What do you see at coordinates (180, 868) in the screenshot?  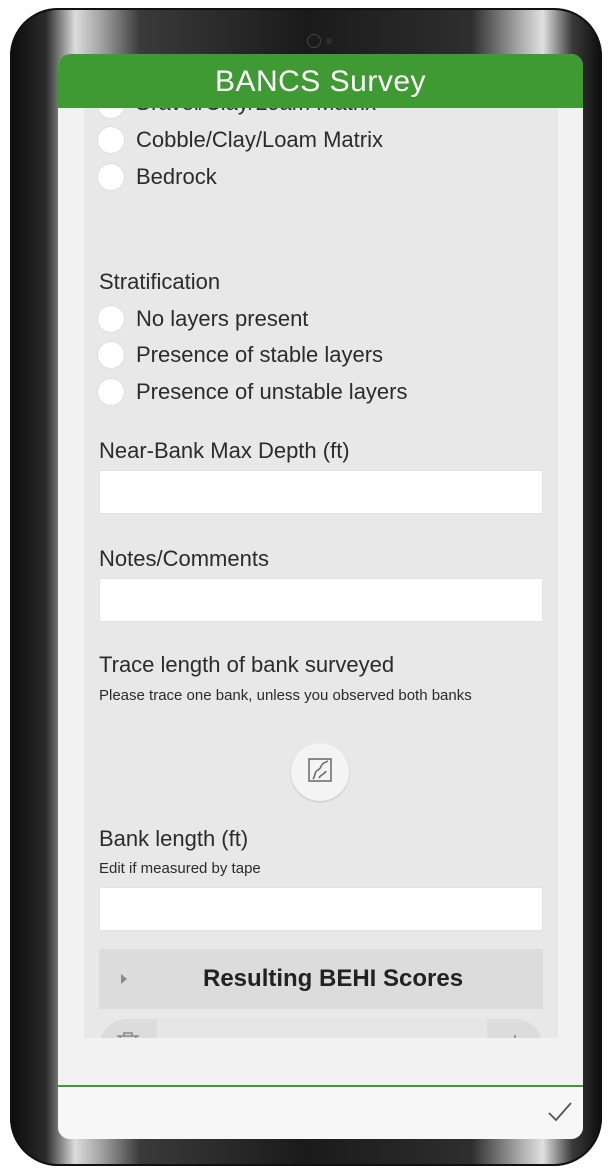 I see `bank-length-hint: Edit if measured by tape` at bounding box center [180, 868].